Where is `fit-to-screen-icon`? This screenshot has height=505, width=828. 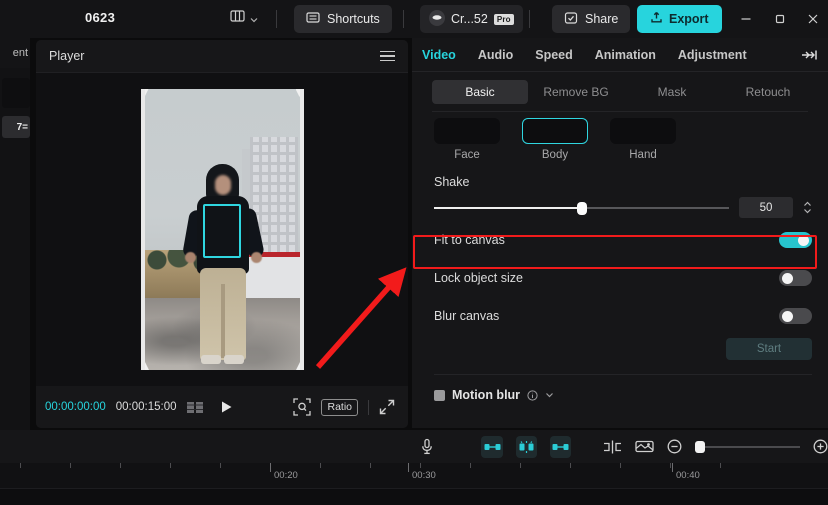 fit-to-screen-icon is located at coordinates (302, 407).